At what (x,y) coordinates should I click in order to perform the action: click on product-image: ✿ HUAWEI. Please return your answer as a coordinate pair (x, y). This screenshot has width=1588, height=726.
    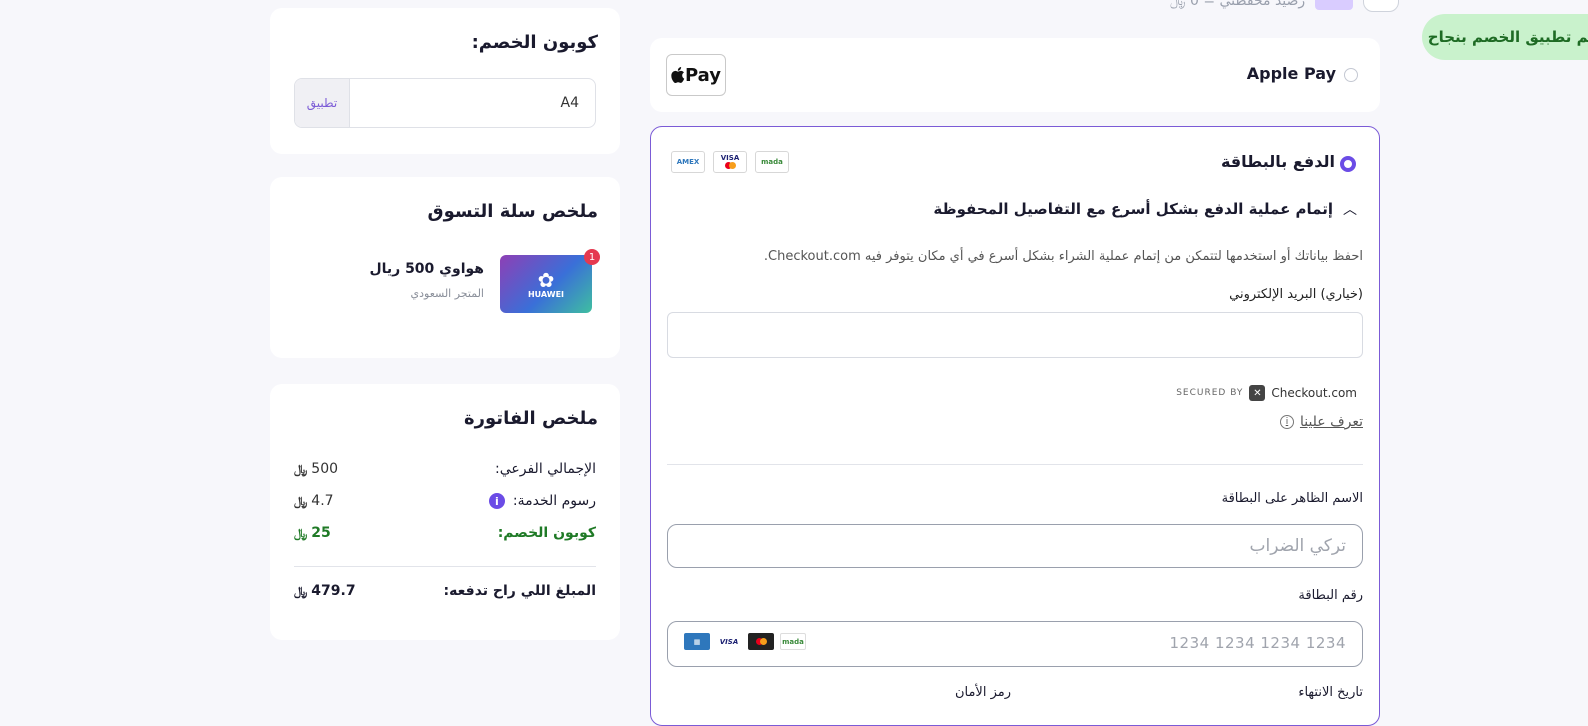
    Looking at the image, I should click on (546, 284).